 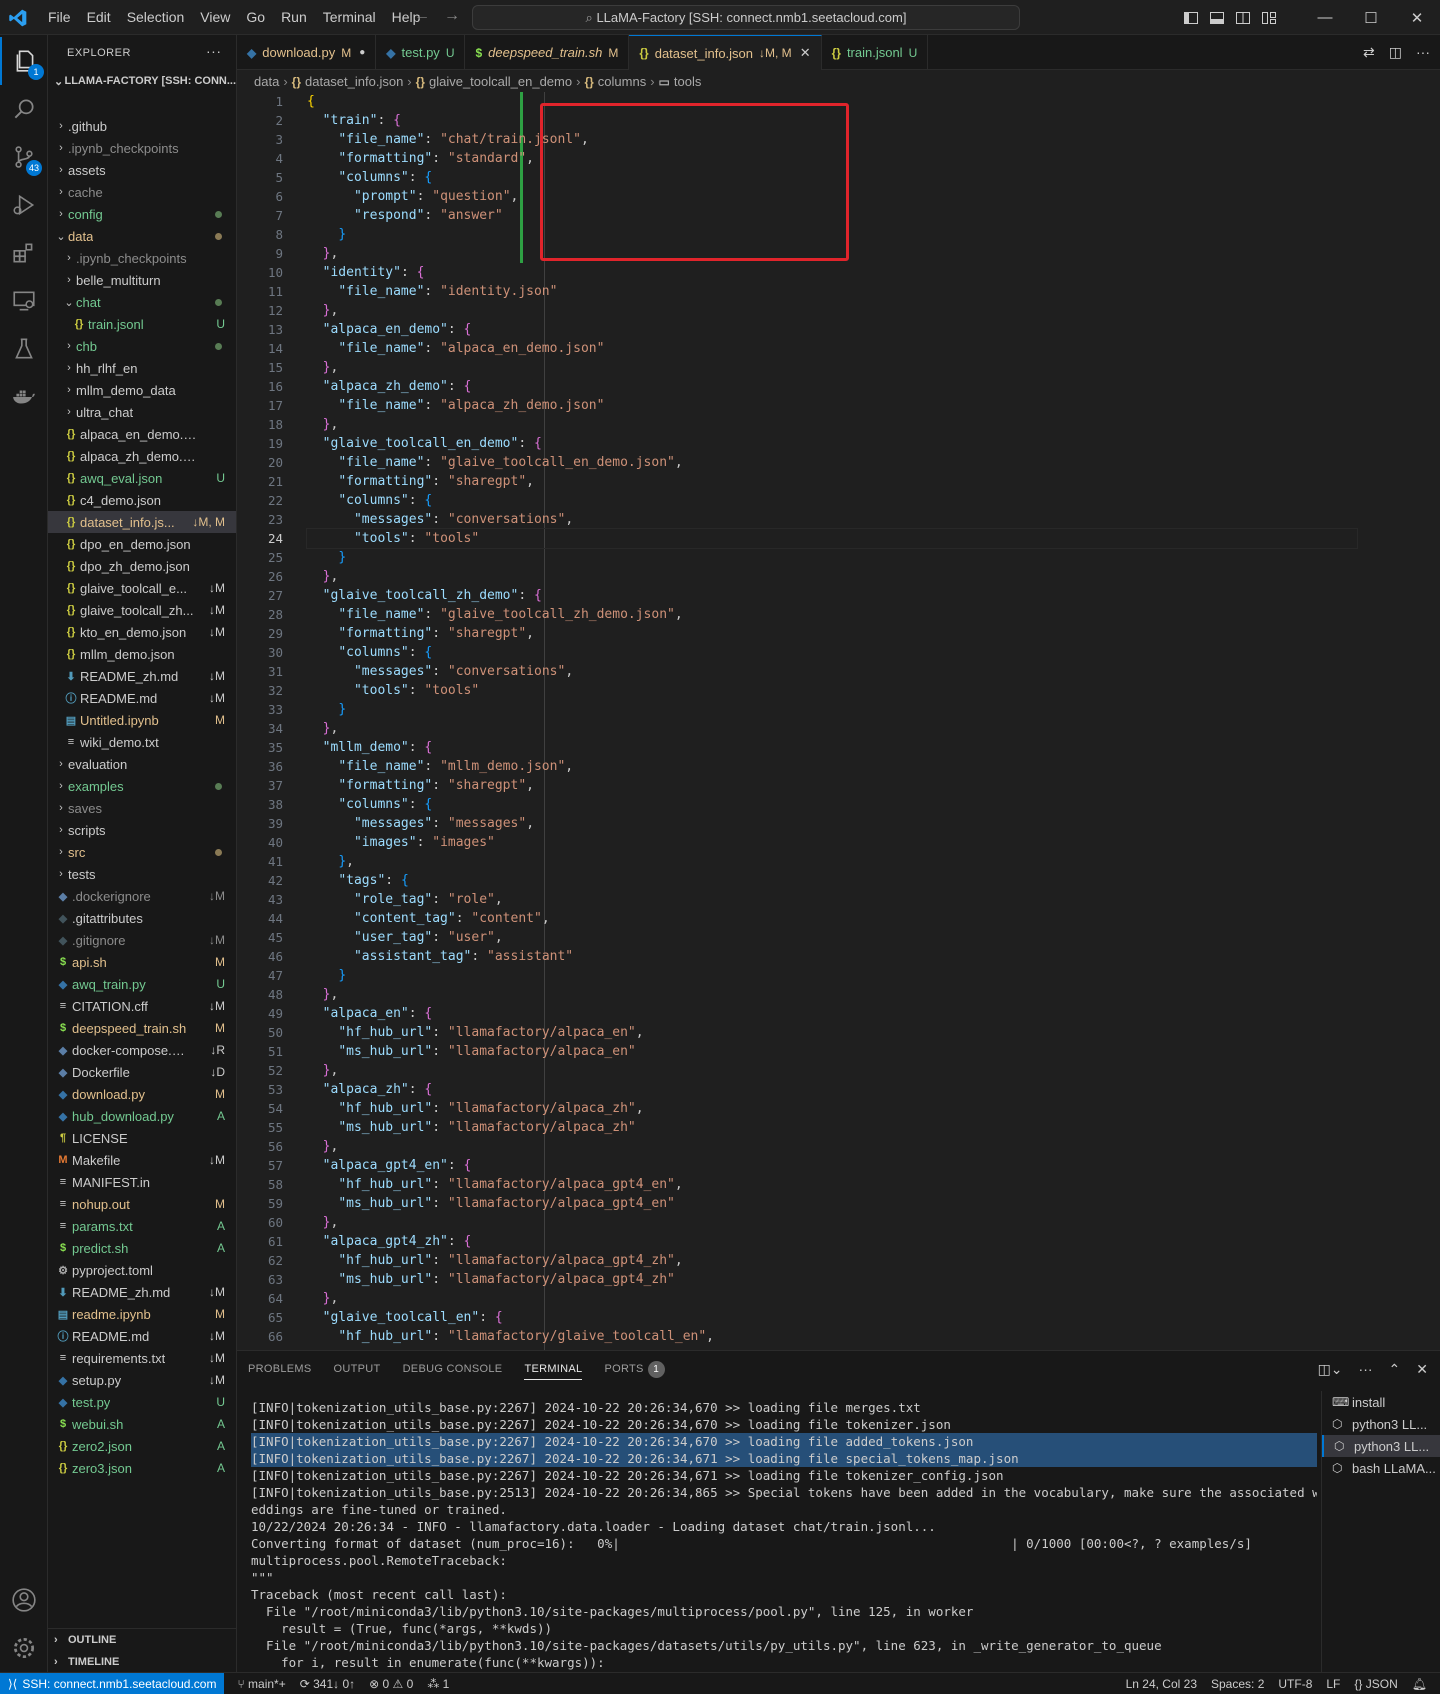 I want to click on code-line: "alpaca_zh": {, so click(x=832, y=1089).